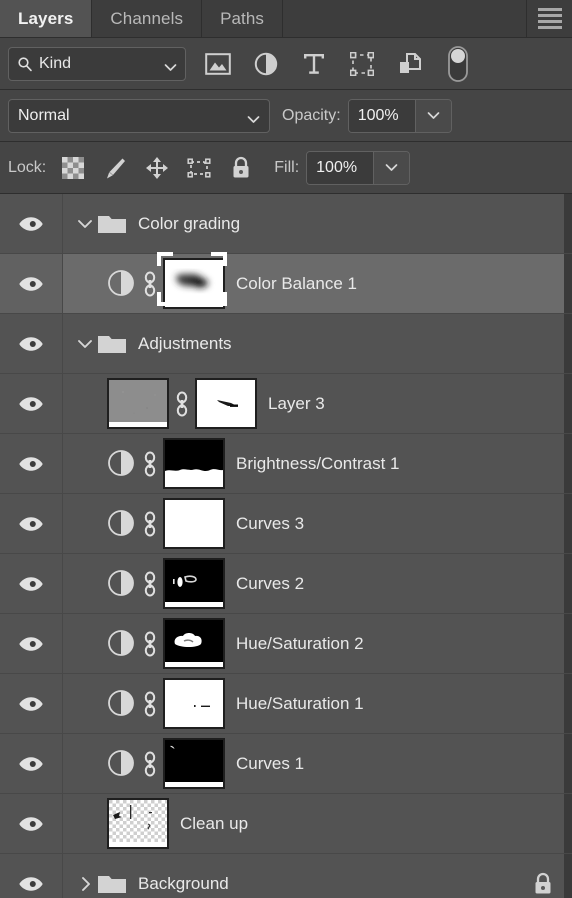 This screenshot has height=898, width=572. I want to click on layer-row-layer-3: Layer 3, so click(286, 404).